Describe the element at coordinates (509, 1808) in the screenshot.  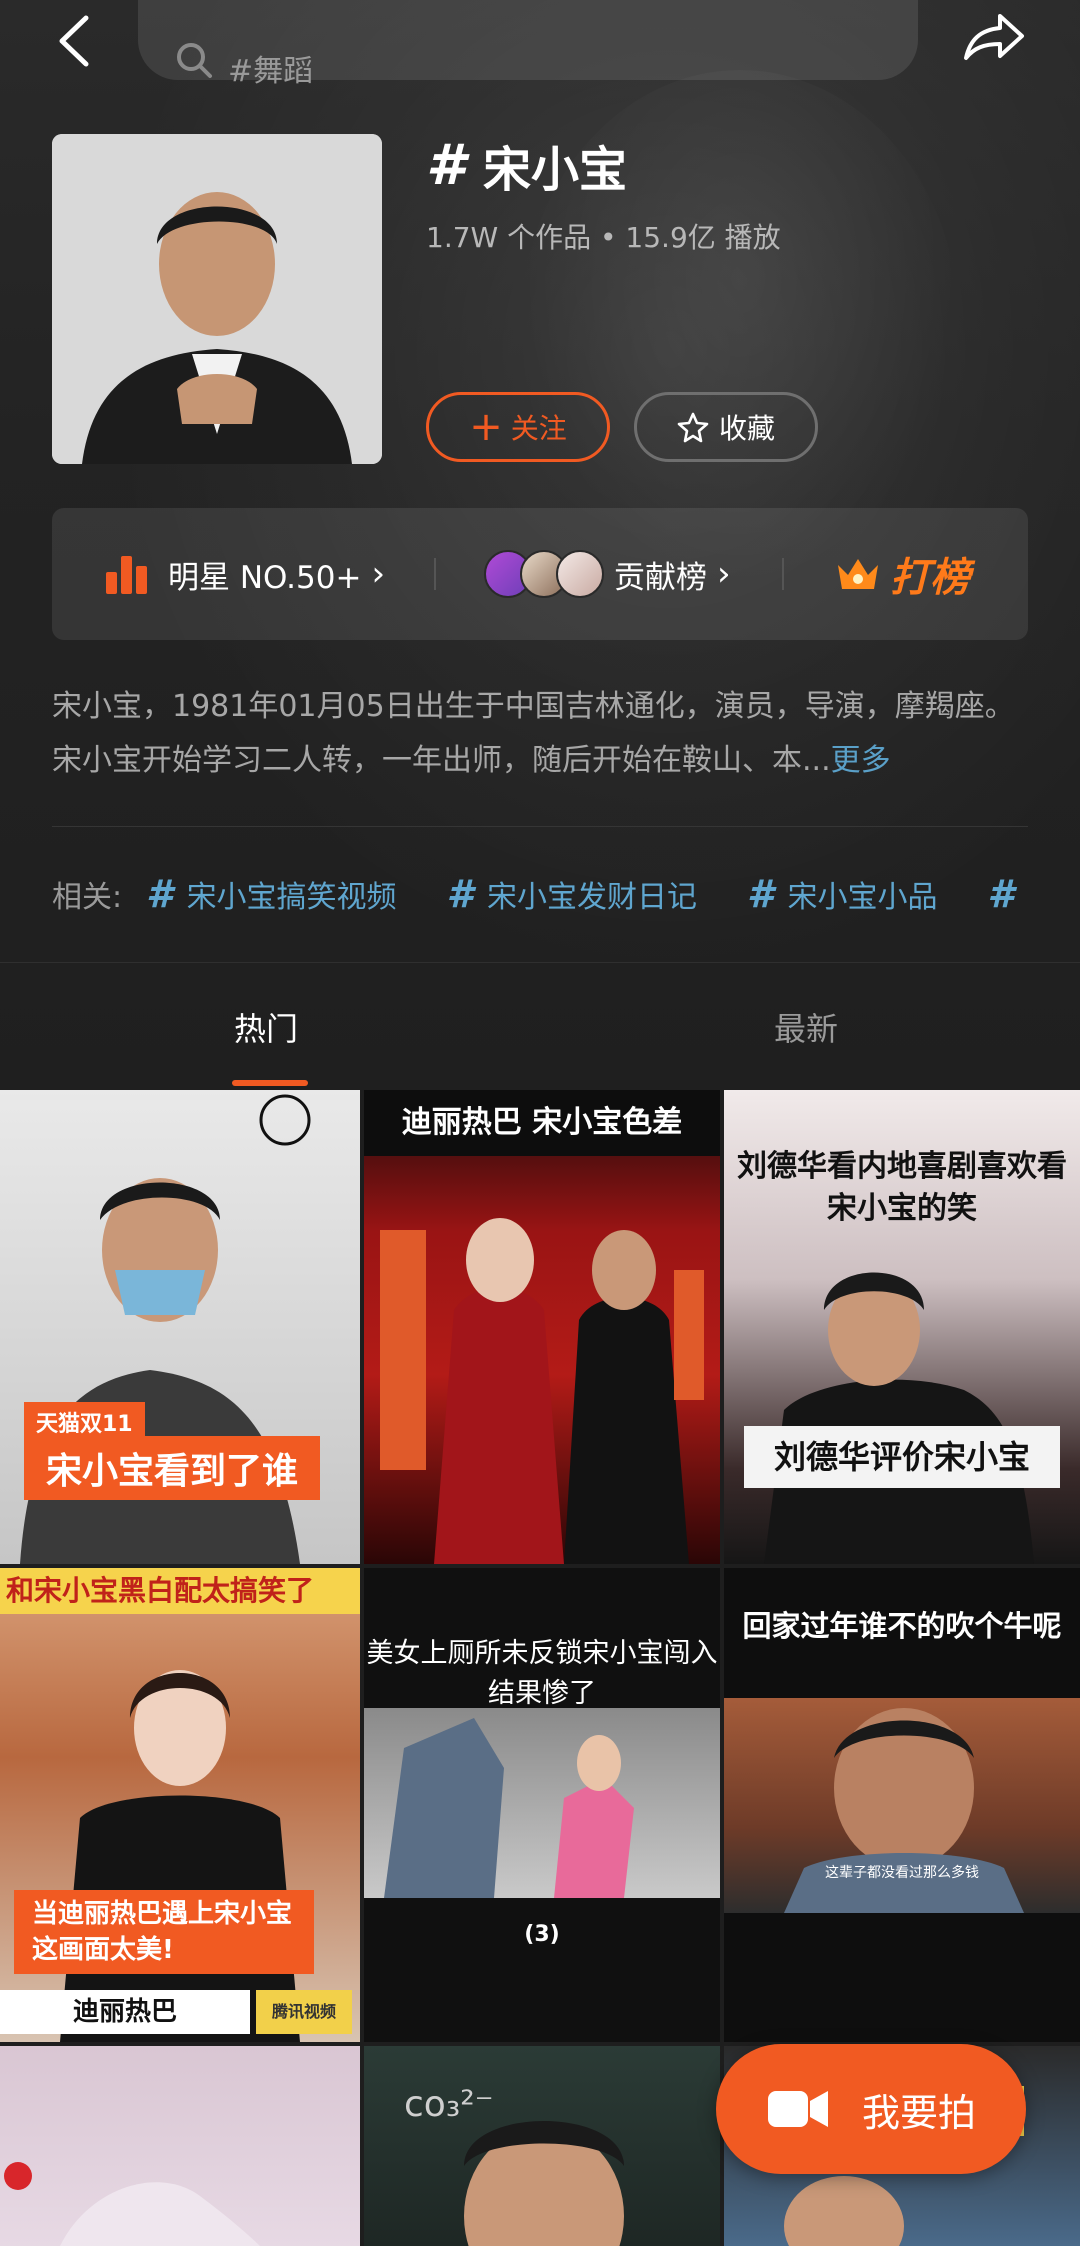
I see `thumbnail-figures` at that location.